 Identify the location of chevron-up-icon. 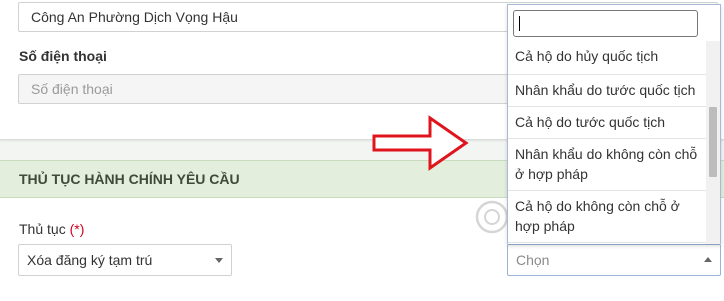
(708, 259).